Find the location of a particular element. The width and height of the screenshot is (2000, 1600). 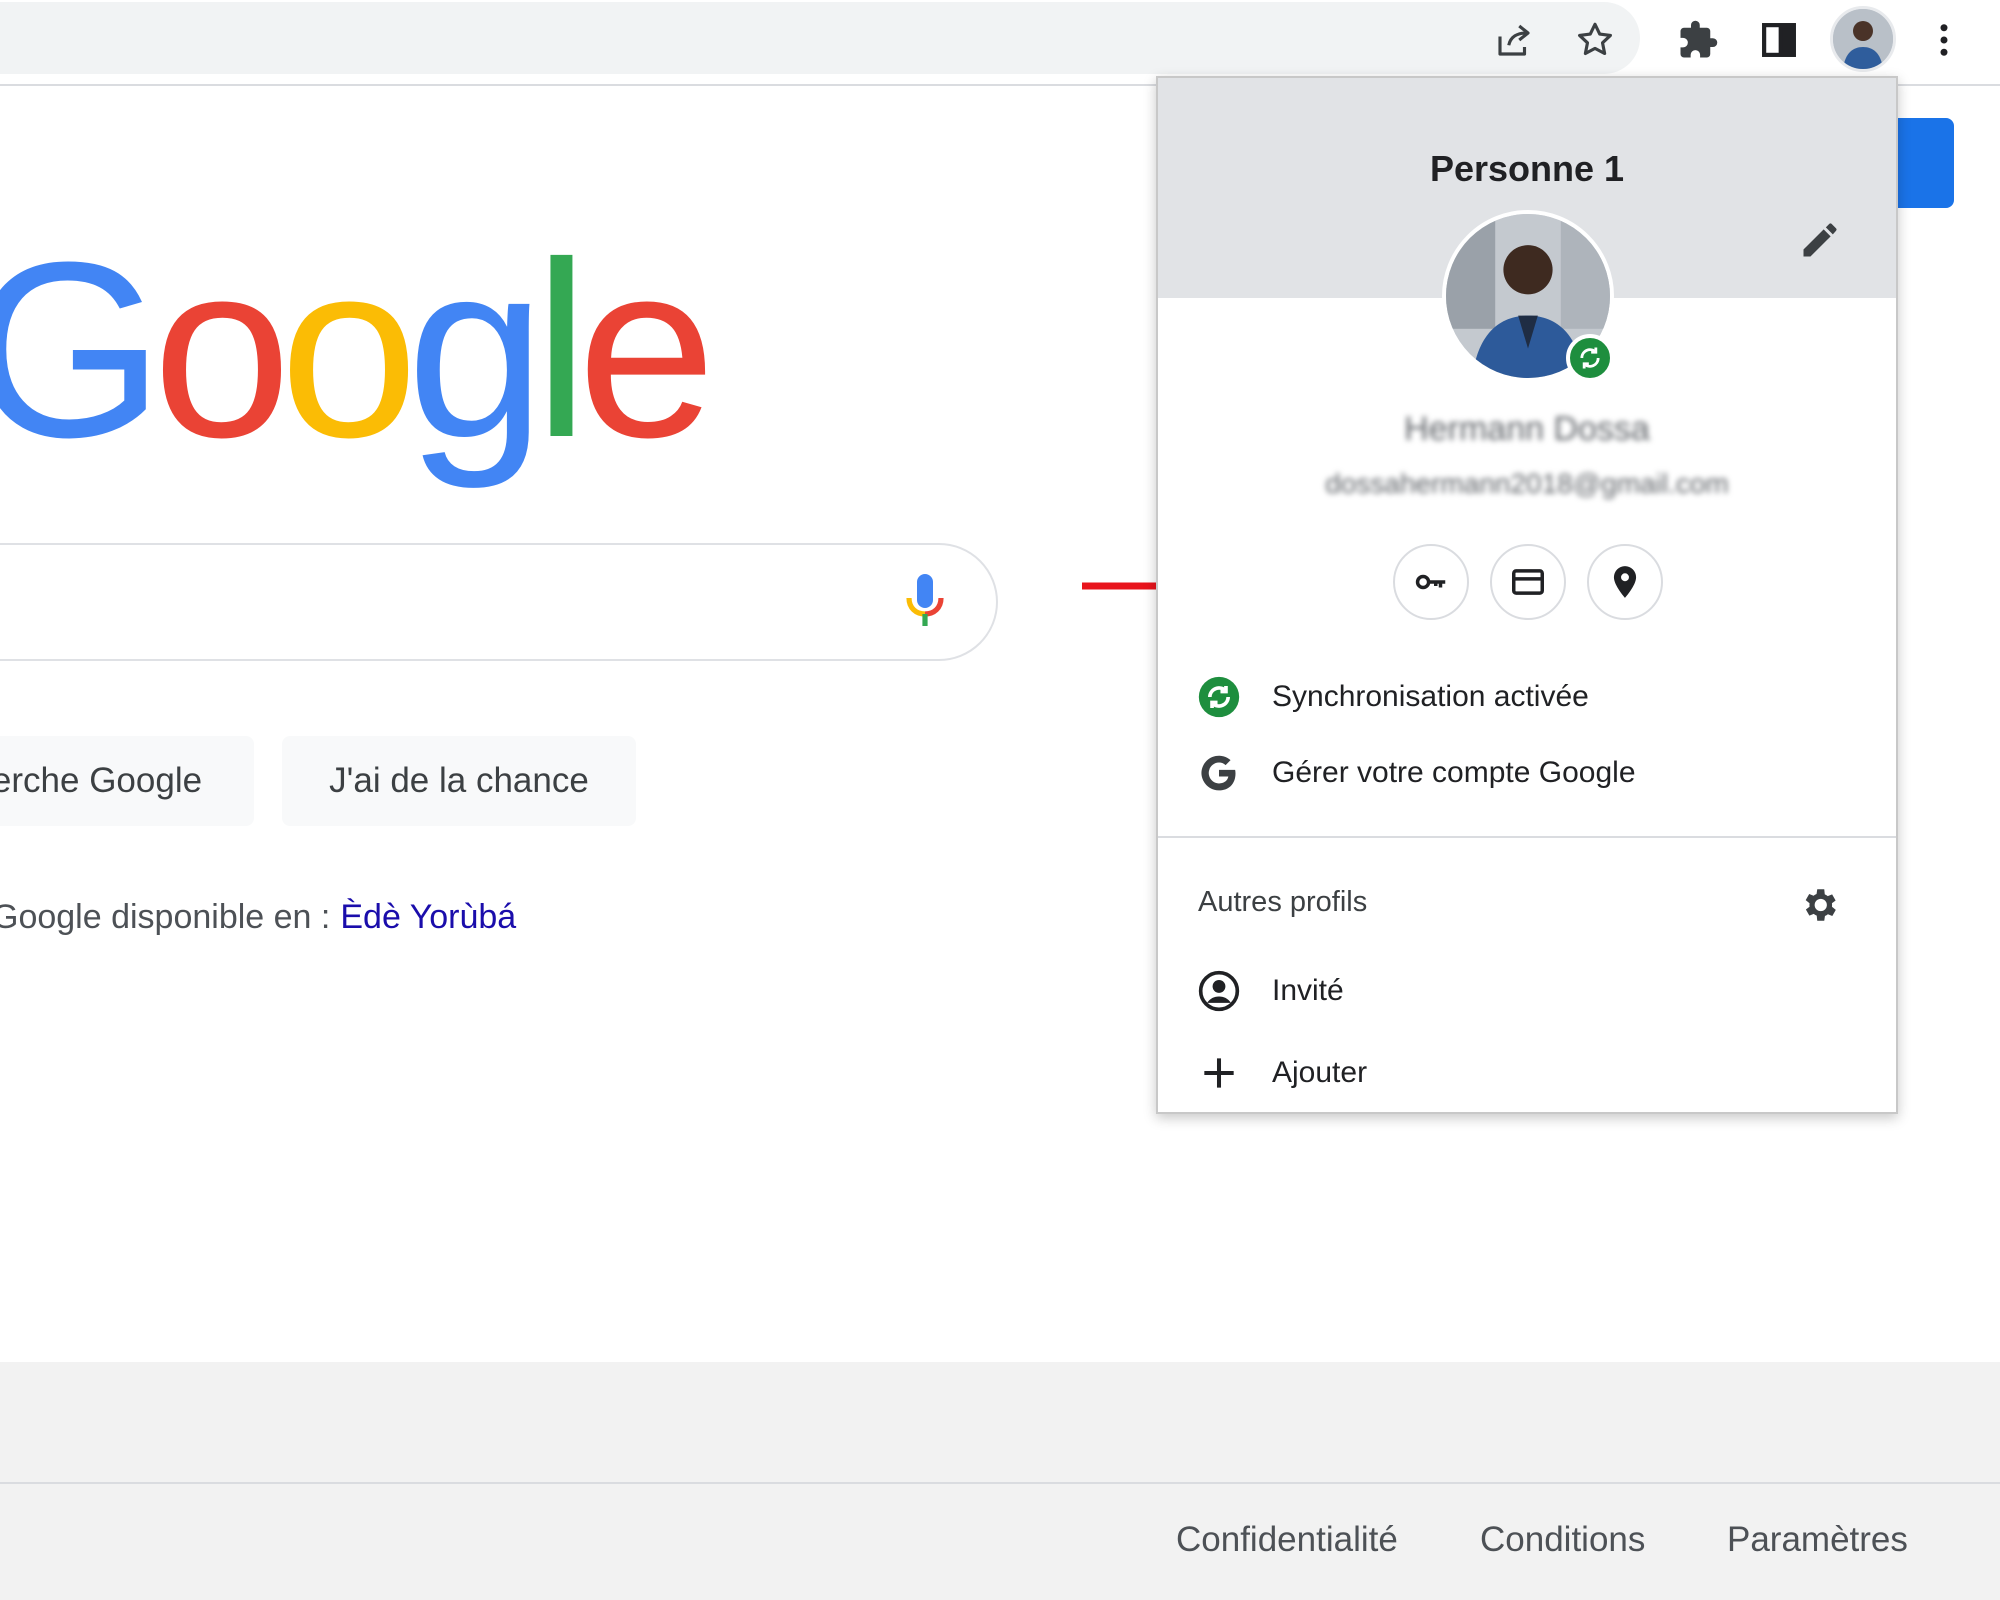

language-offer: Google disponible en : Èdè Yorùbá is located at coordinates (258, 917).